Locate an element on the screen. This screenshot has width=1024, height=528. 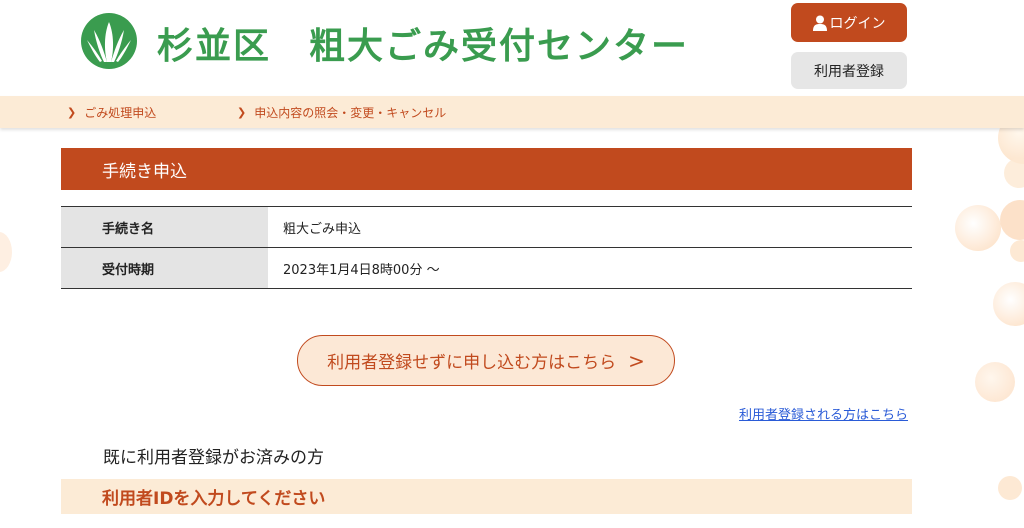
section-title: 手続き申込 is located at coordinates (486, 169).